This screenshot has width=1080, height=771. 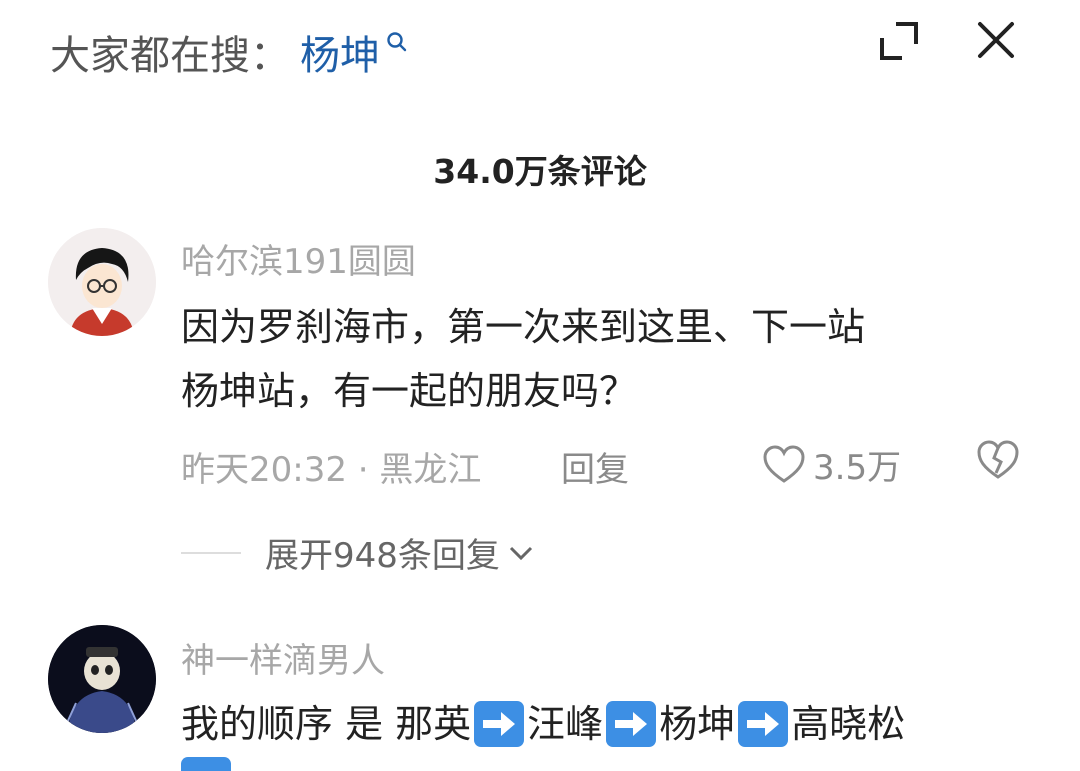 I want to click on arrow-right-emoji-partial, so click(x=206, y=764).